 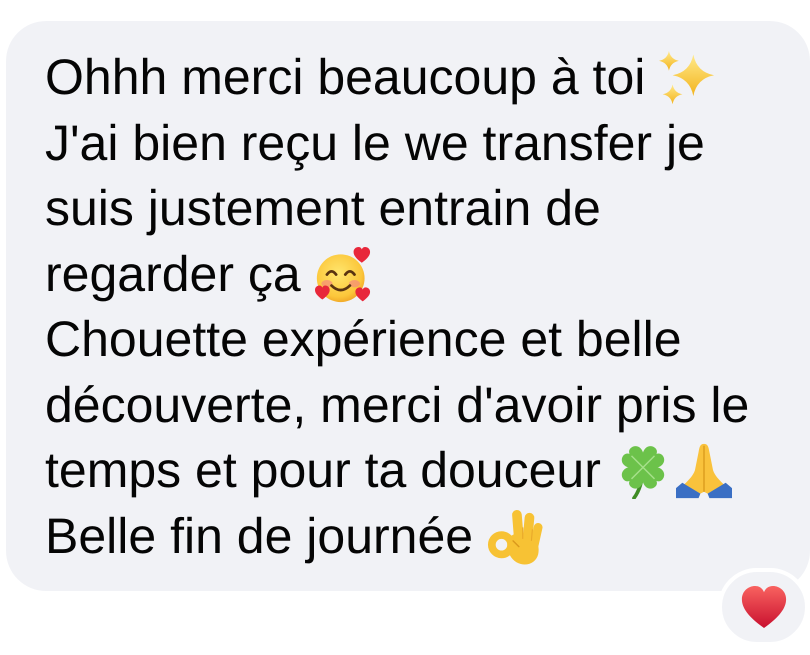 What do you see at coordinates (259, 536) in the screenshot?
I see `message-text: Belle fin de journée` at bounding box center [259, 536].